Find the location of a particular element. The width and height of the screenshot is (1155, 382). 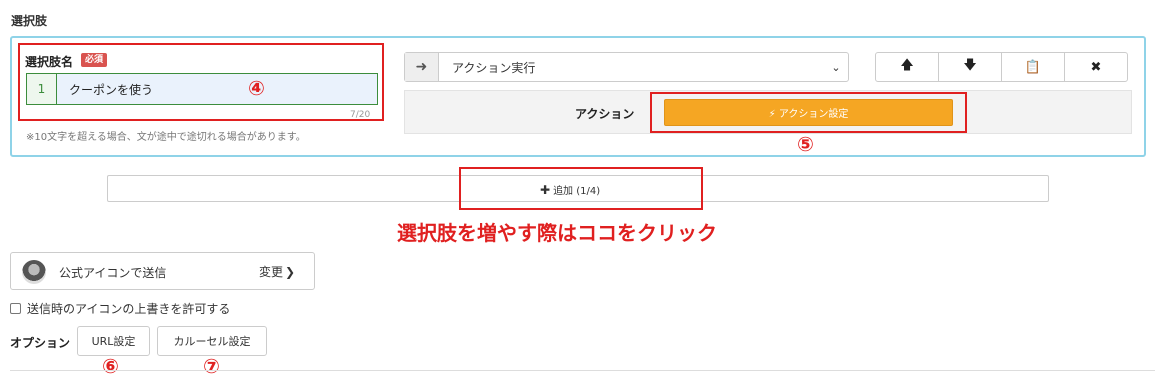

add-choice-button: ✚ 追加 (1/4) is located at coordinates (570, 190).